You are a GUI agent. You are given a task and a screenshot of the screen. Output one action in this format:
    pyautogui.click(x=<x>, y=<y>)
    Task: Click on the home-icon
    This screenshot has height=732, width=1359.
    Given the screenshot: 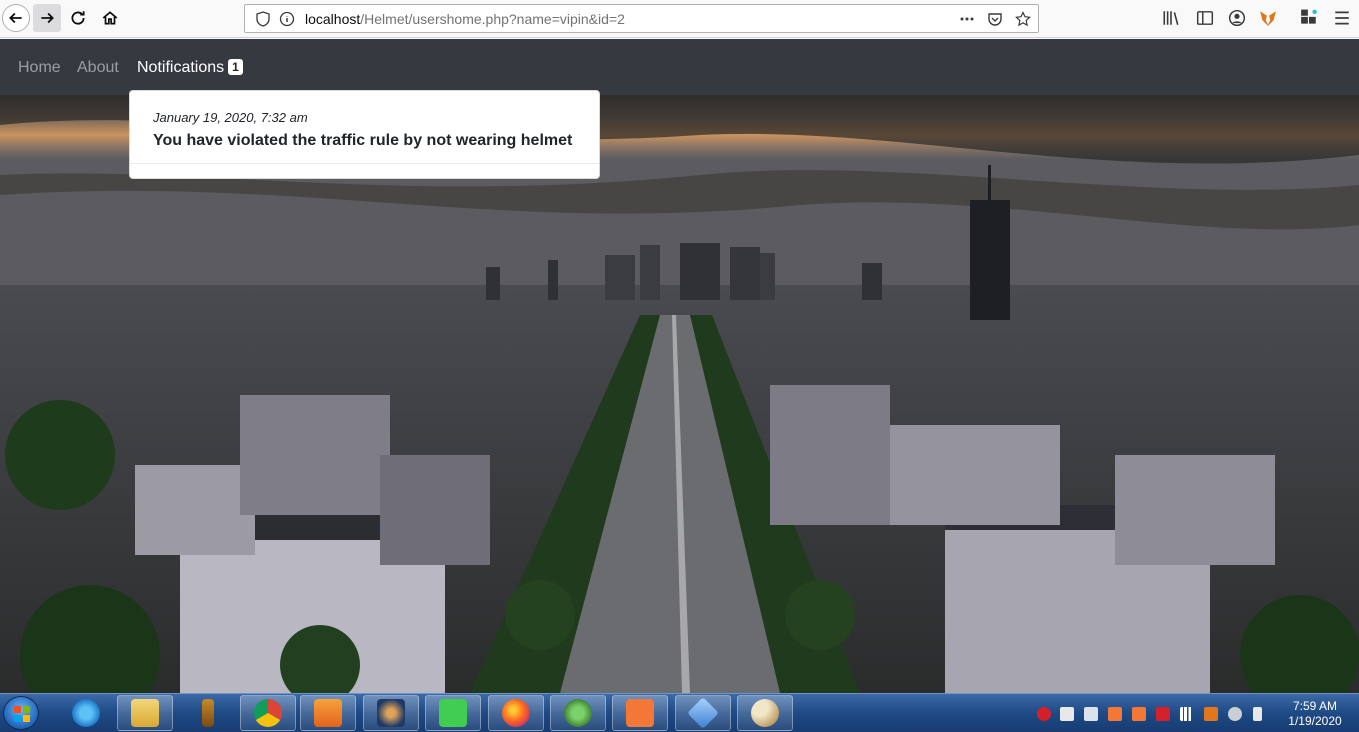 What is the action you would take?
    pyautogui.click(x=110, y=18)
    